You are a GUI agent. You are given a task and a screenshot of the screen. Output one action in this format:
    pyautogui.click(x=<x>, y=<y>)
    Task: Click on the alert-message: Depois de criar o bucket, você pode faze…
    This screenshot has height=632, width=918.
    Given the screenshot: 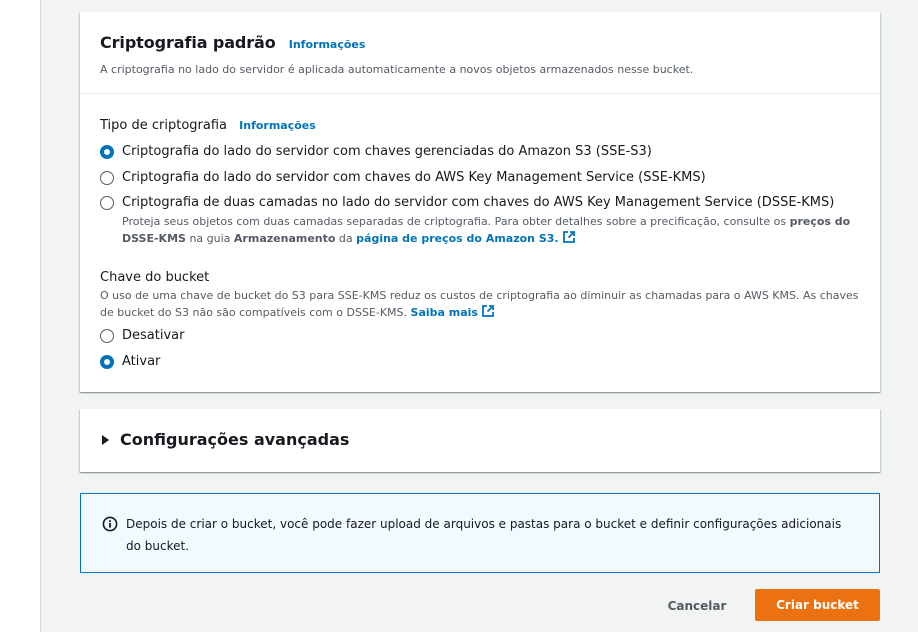 What is the action you would take?
    pyautogui.click(x=484, y=535)
    